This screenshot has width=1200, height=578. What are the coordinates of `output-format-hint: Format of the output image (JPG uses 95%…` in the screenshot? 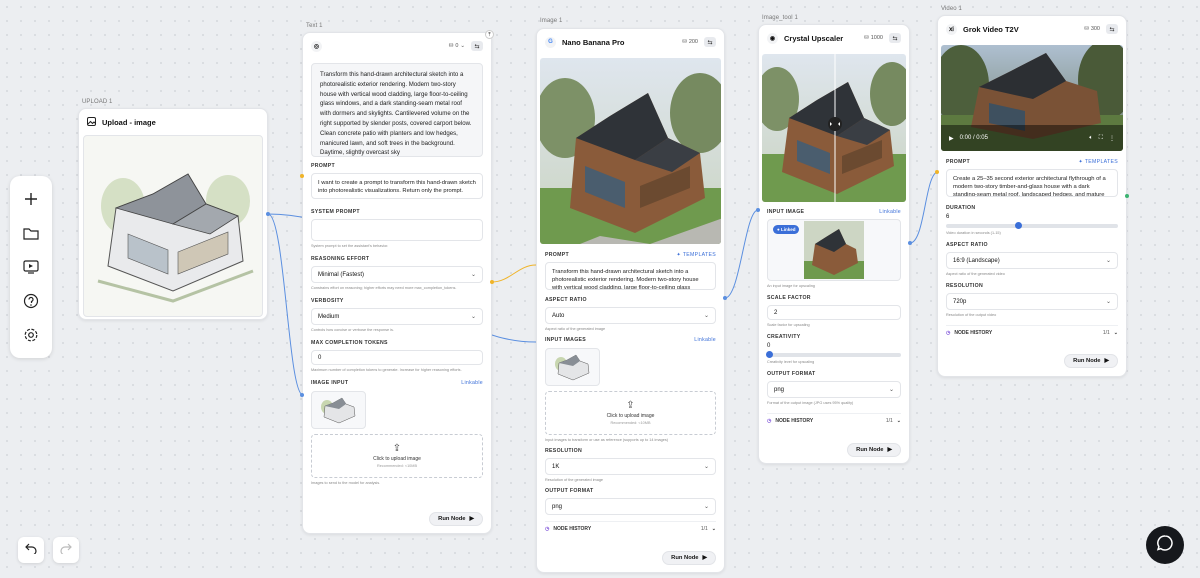 It's located at (810, 403).